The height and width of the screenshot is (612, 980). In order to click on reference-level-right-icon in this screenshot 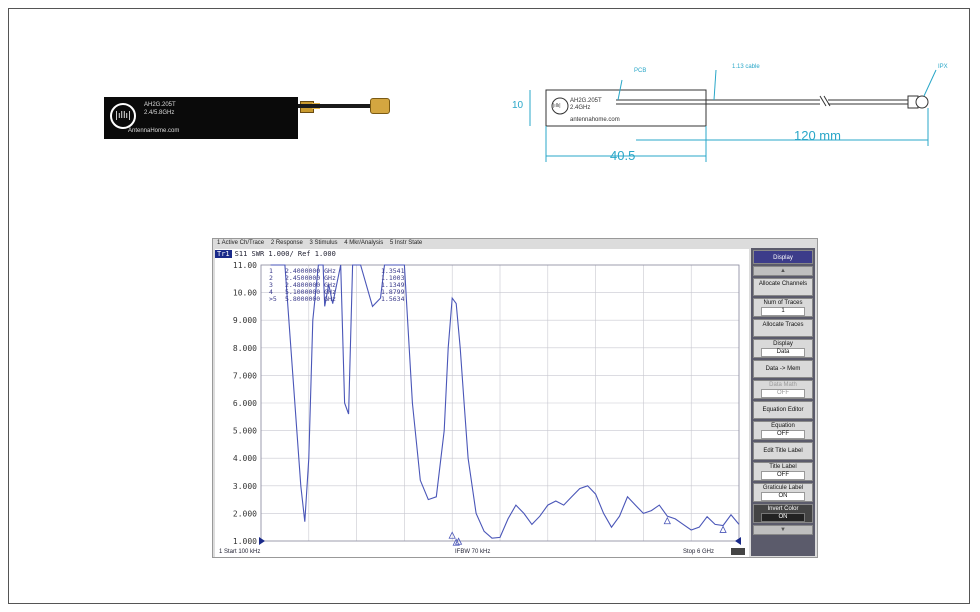, I will do `click(738, 541)`.